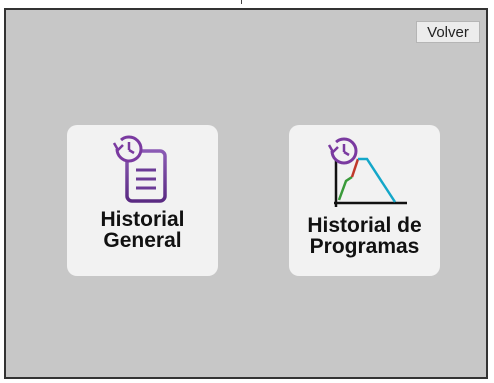 Image resolution: width=494 pixels, height=383 pixels. I want to click on tile-label: Historial de Programas, so click(364, 236).